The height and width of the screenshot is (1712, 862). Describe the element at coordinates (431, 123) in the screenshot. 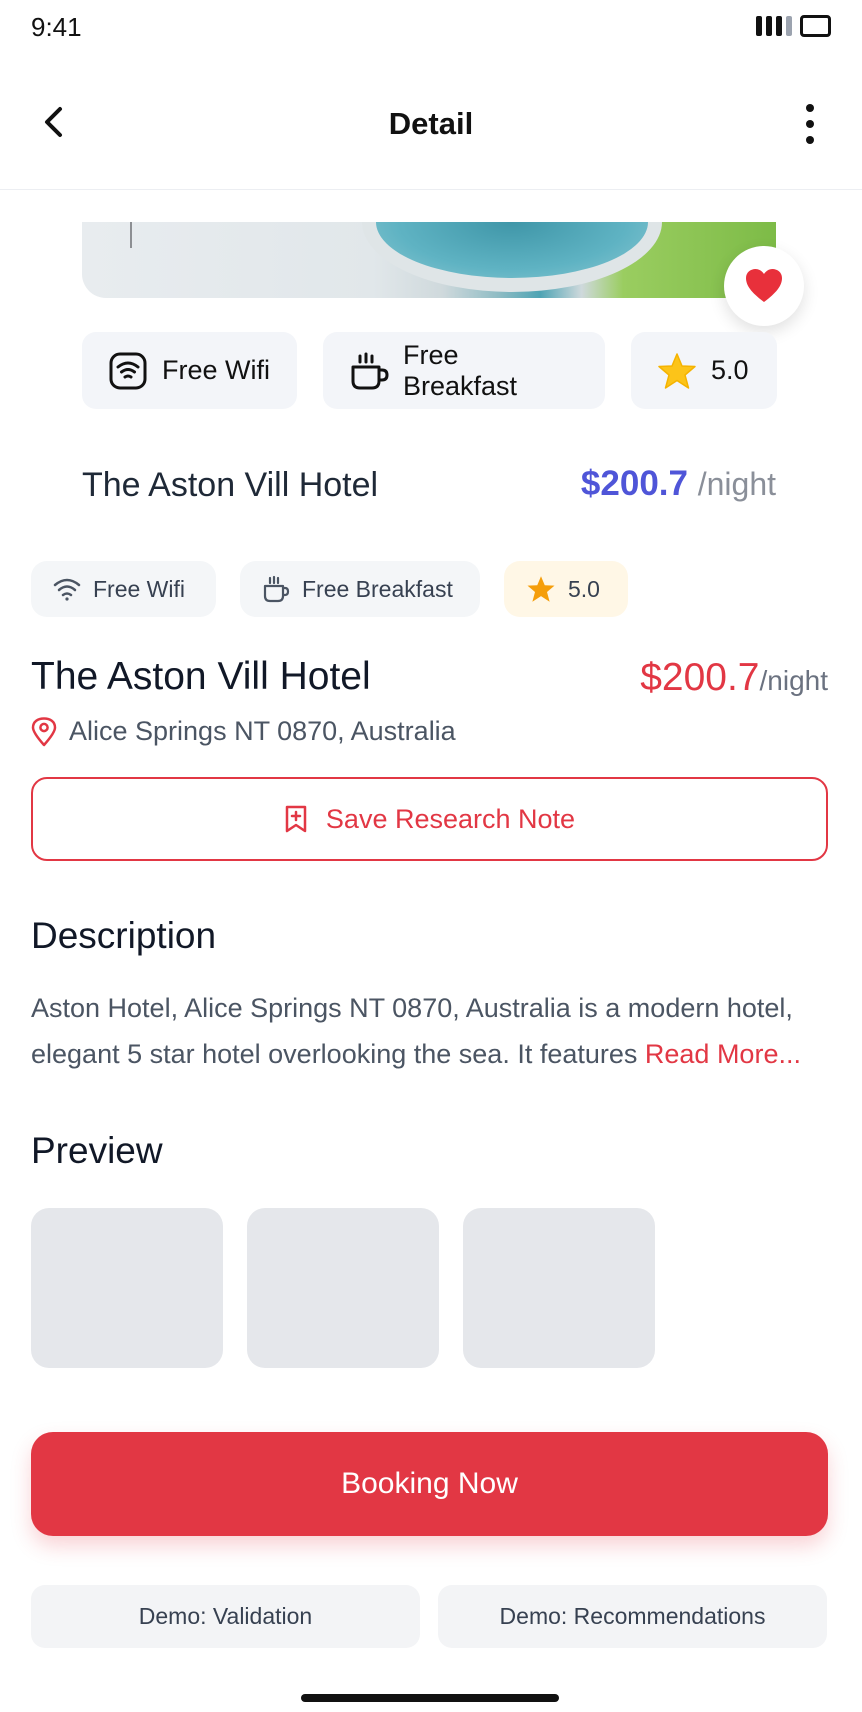

I see `page-title: Detail` at that location.